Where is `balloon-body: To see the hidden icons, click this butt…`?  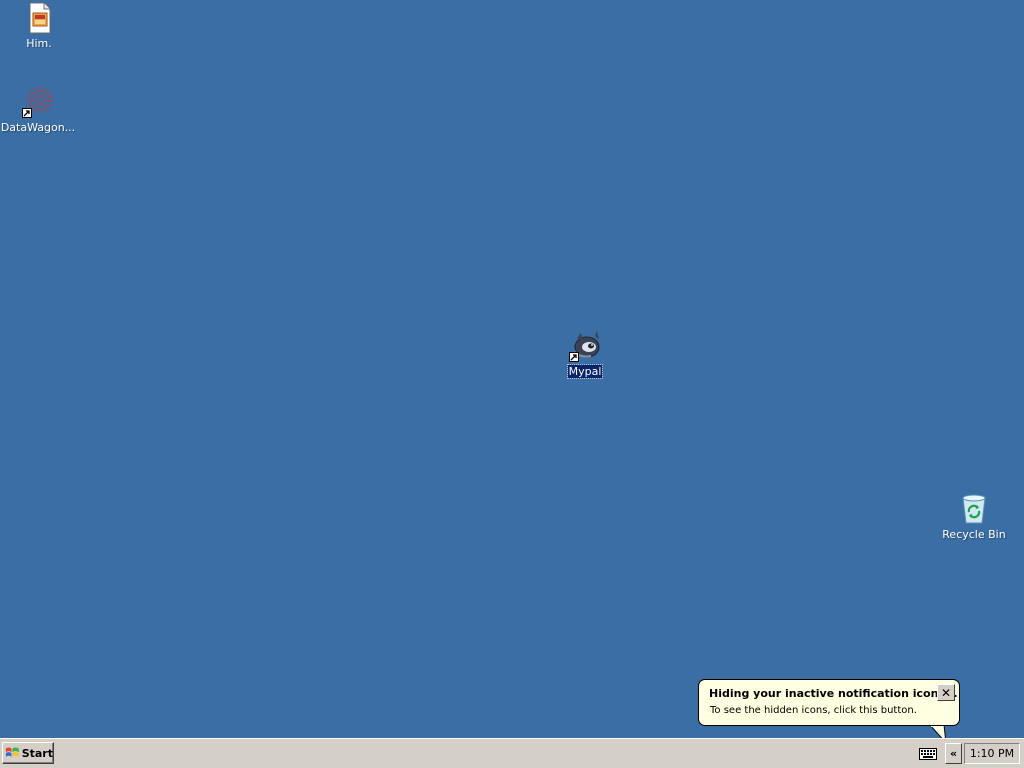
balloon-body: To see the hidden icons, click this butt… is located at coordinates (813, 710).